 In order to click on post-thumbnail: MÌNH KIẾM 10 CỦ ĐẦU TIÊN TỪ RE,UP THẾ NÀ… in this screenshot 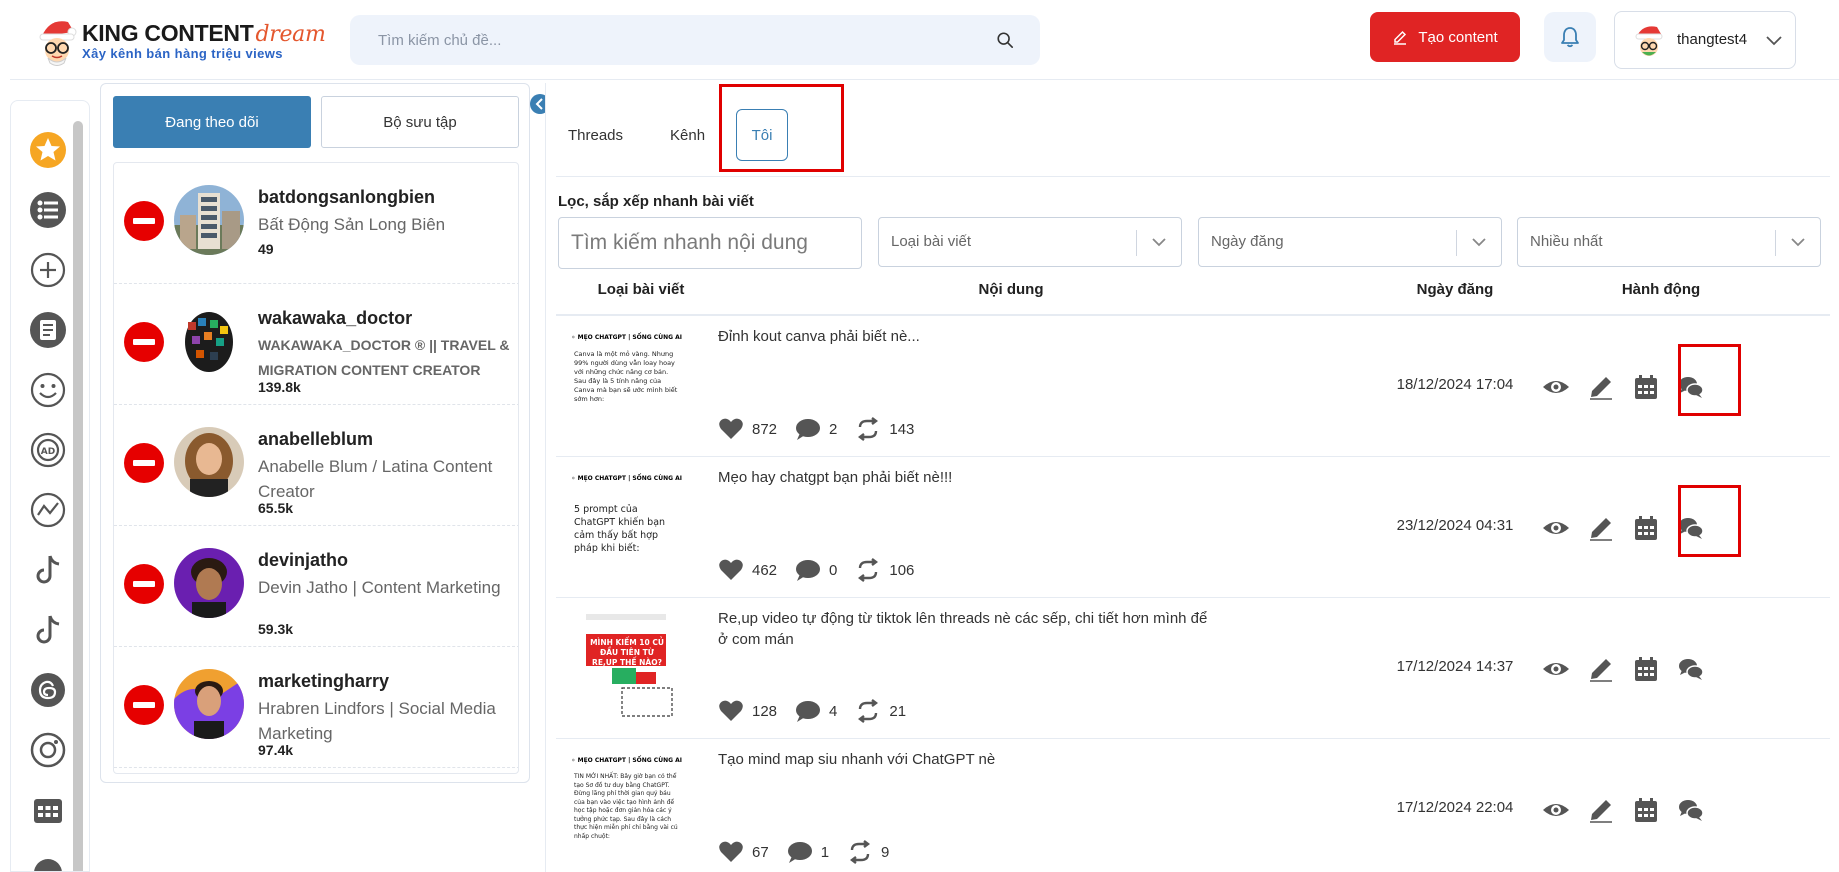, I will do `click(627, 667)`.